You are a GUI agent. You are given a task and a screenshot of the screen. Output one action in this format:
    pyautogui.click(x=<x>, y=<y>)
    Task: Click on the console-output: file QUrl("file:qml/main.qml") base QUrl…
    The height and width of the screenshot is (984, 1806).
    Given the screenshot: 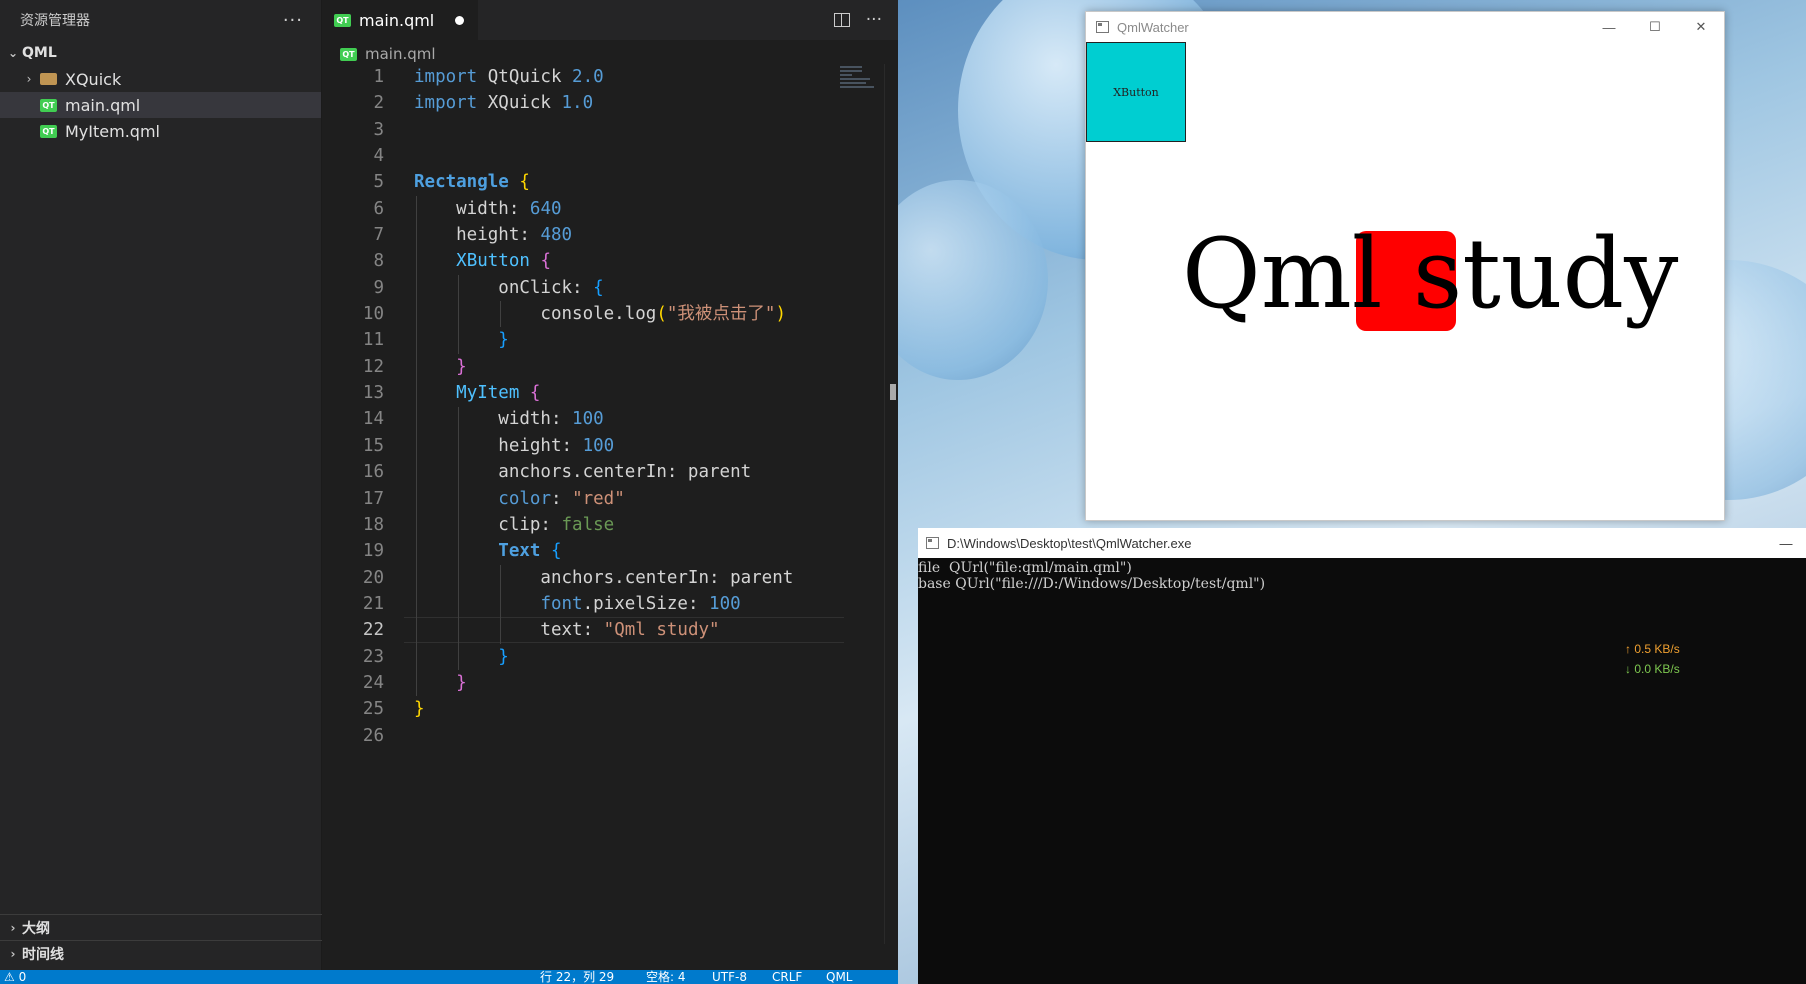 What is the action you would take?
    pyautogui.click(x=1362, y=575)
    